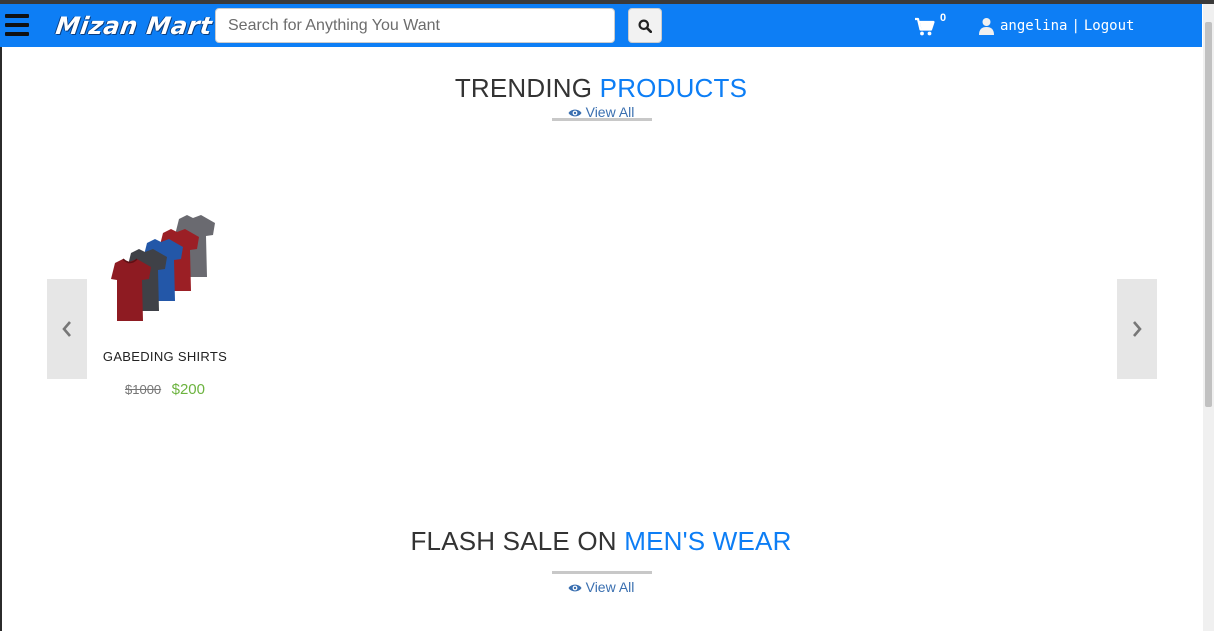 This screenshot has width=1214, height=631. I want to click on search-button, so click(645, 25).